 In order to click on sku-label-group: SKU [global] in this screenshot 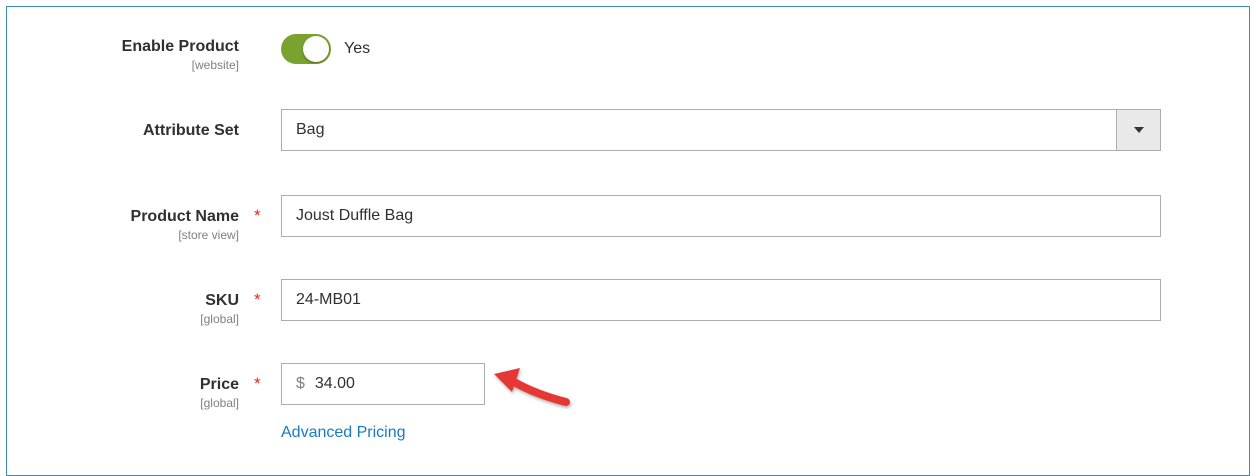, I will do `click(219, 309)`.